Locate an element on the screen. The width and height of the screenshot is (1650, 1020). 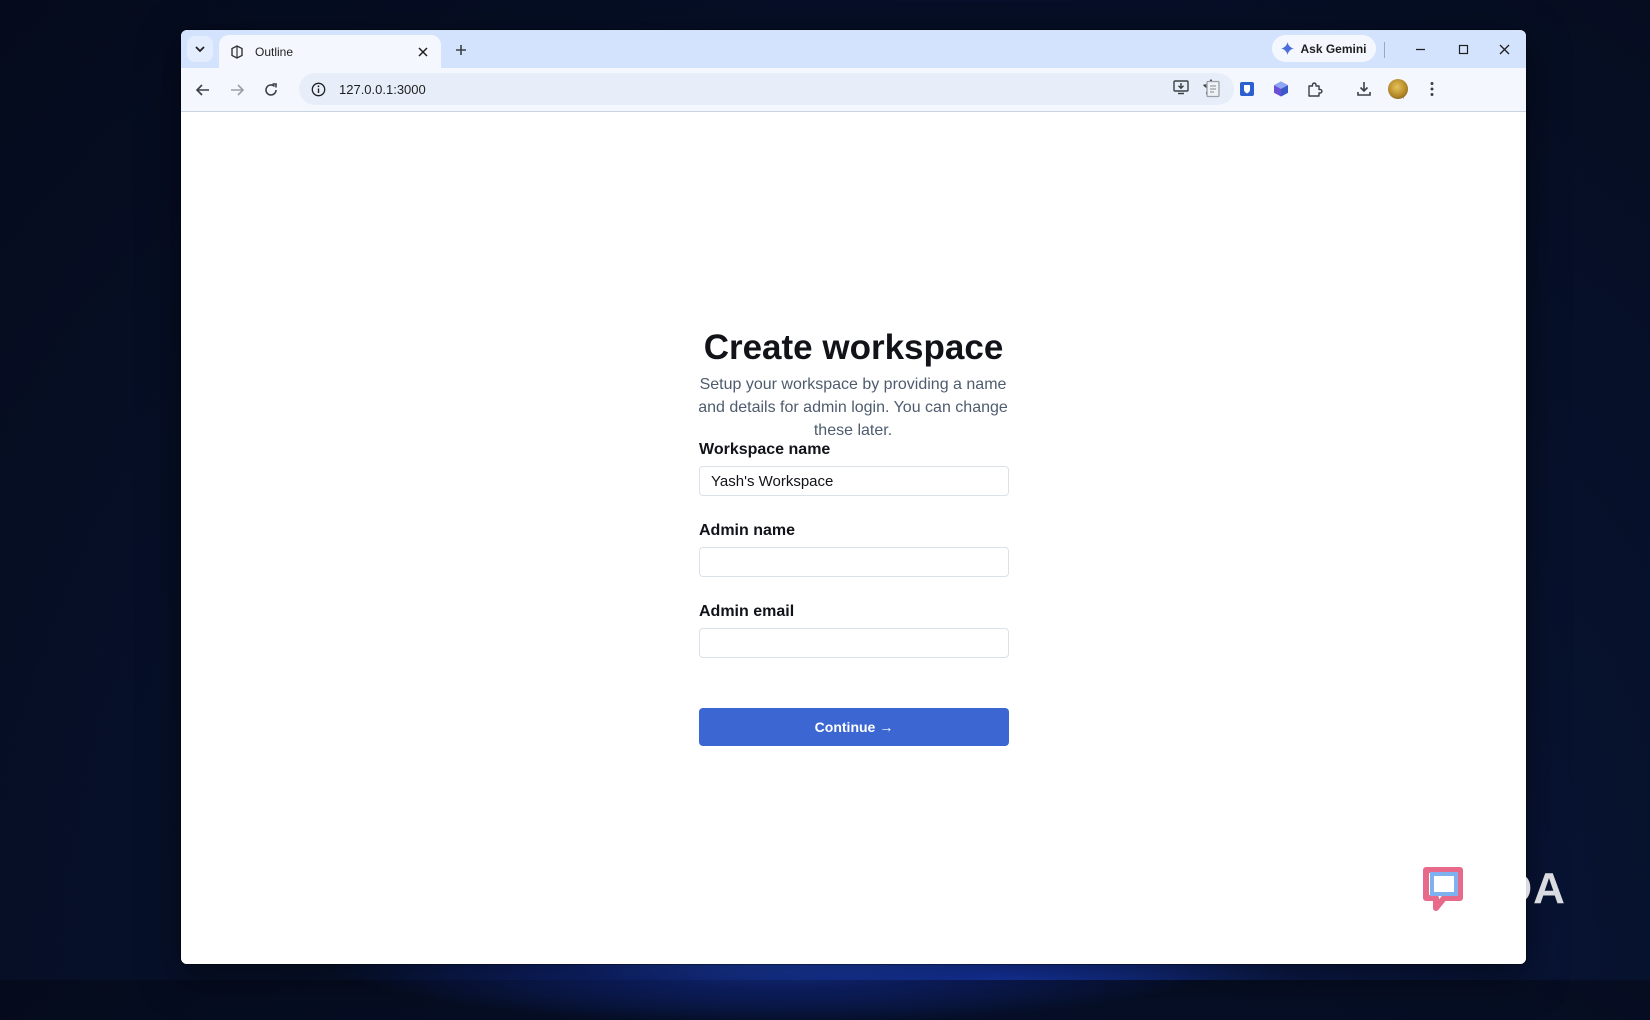
xda-text: XDA is located at coordinates (1518, 888).